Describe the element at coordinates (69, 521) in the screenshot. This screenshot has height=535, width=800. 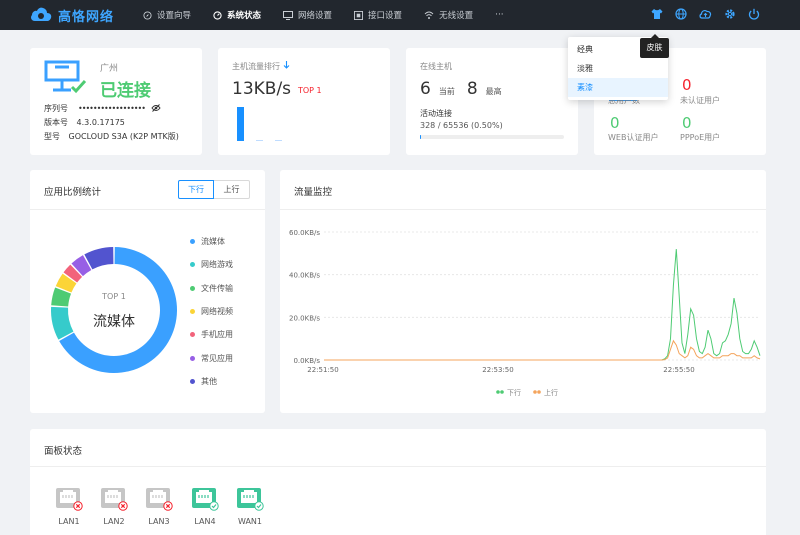
I see `port-label: LAN1` at that location.